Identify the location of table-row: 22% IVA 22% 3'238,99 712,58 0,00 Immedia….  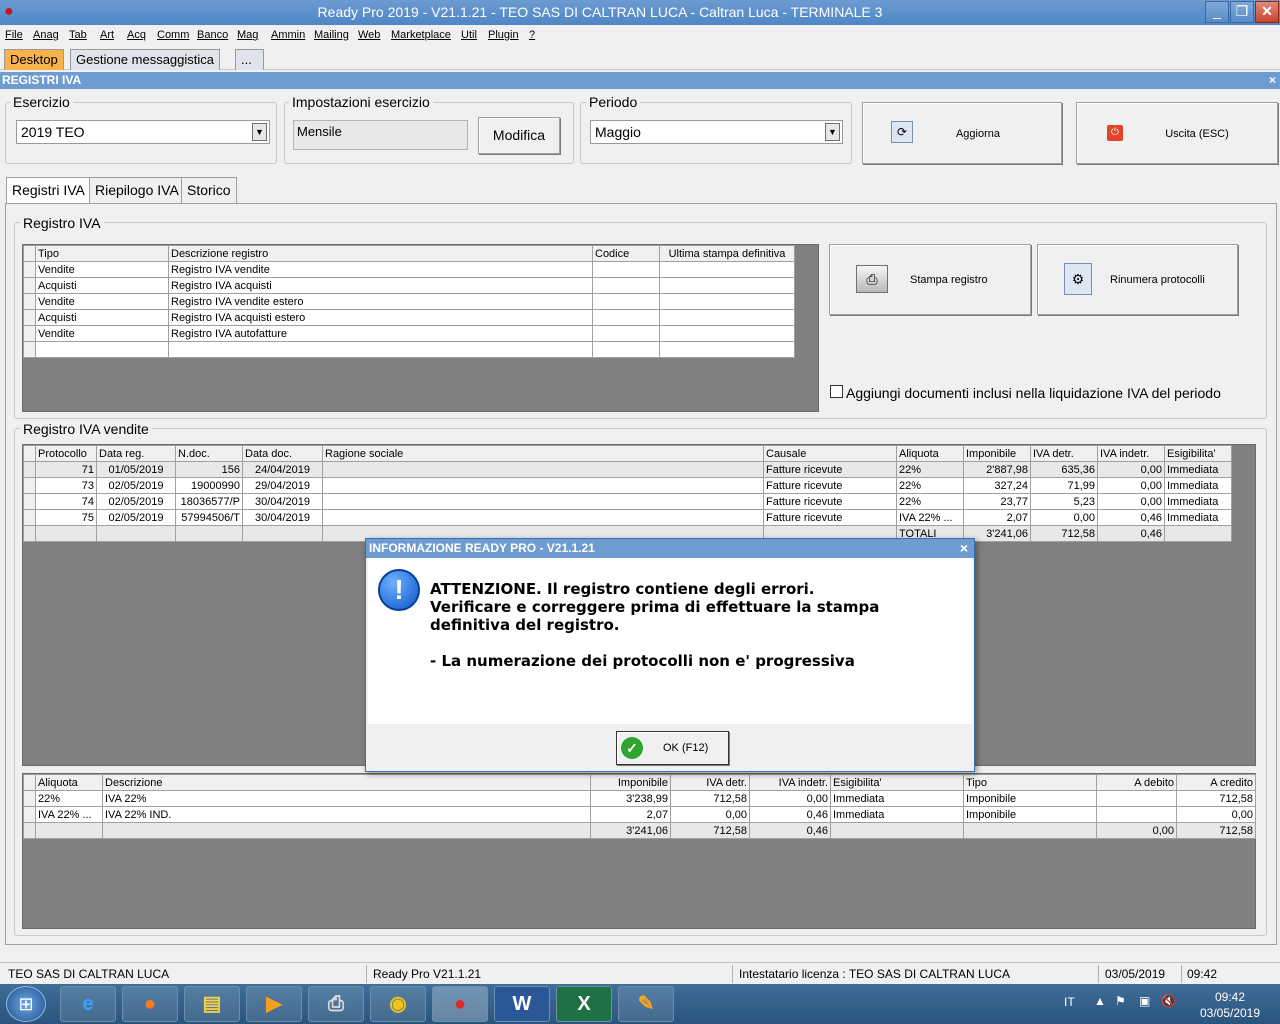
(639, 798).